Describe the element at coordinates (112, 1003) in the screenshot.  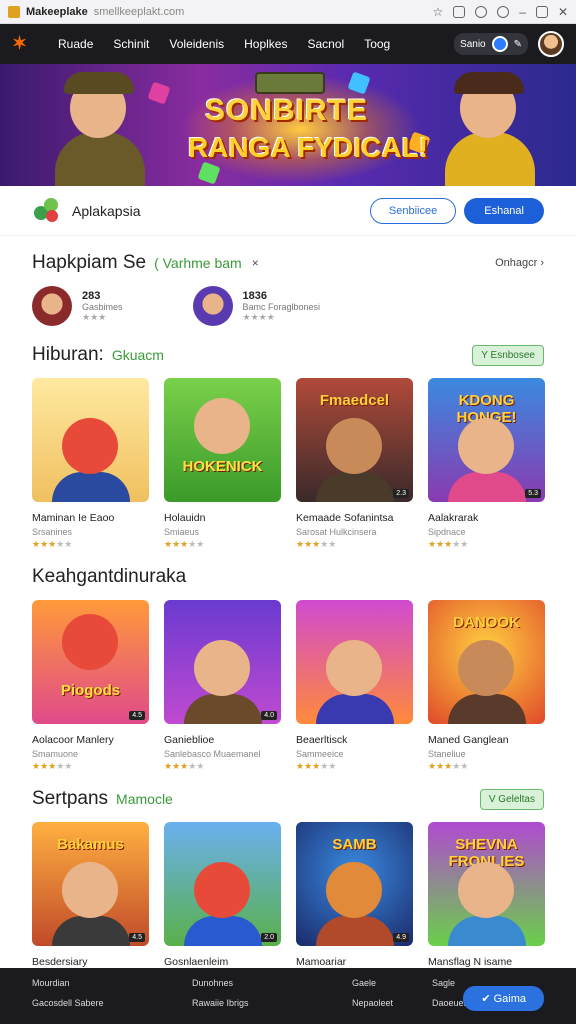
I see `footer-link: Gacosdell Sabere` at that location.